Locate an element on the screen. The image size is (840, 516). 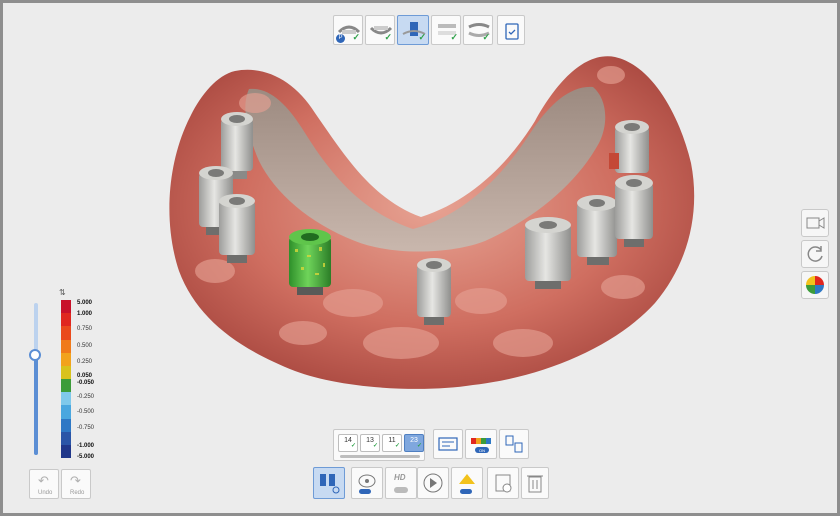
scan-body-settings-icon is located at coordinates (514, 444).